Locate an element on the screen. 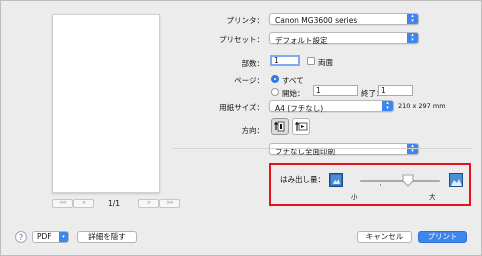  chevron-down-icon: ▾ is located at coordinates (63, 237).